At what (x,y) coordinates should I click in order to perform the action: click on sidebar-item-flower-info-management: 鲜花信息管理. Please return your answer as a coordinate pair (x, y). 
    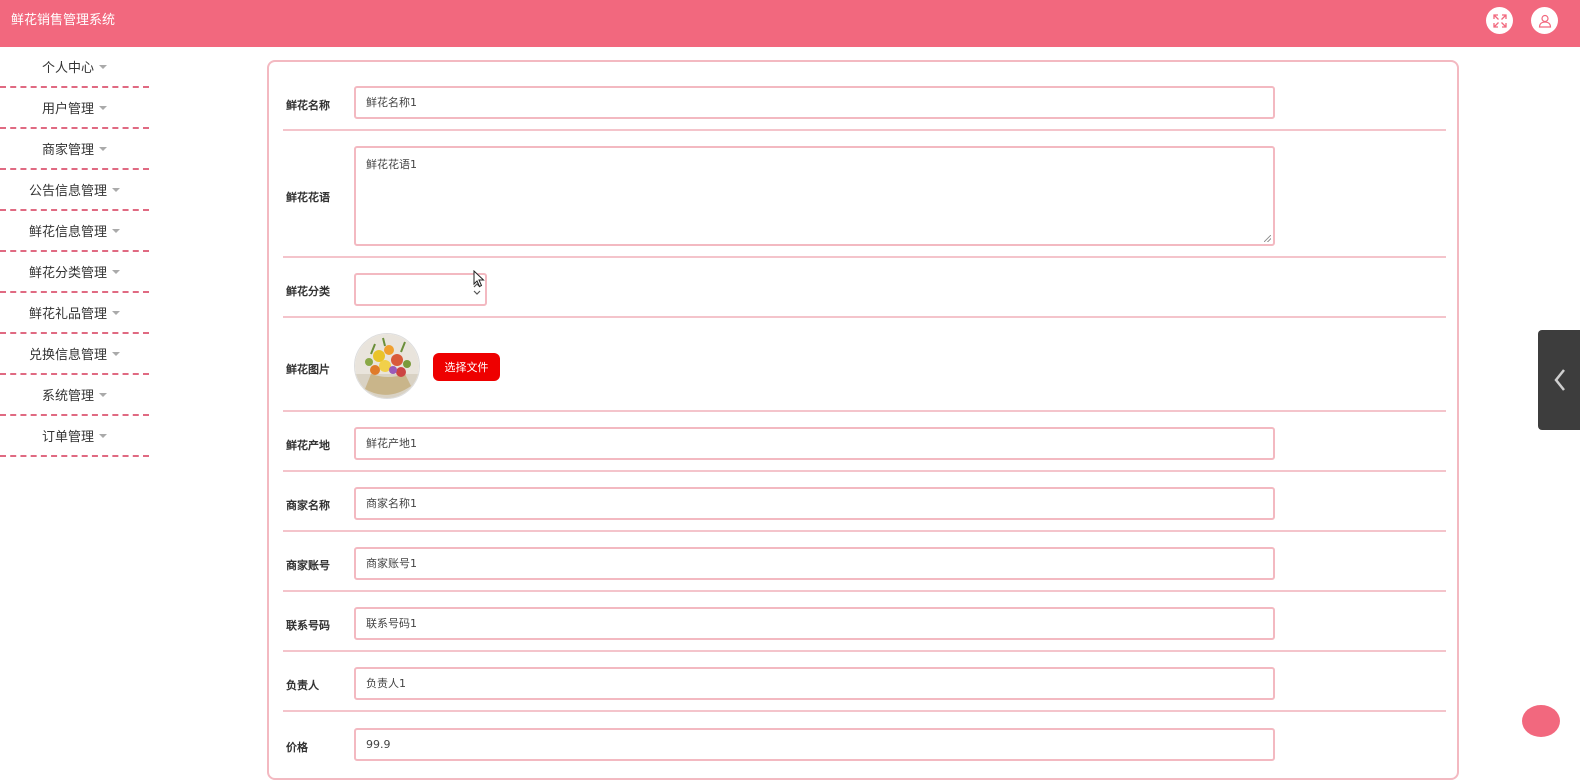
    Looking at the image, I should click on (74, 231).